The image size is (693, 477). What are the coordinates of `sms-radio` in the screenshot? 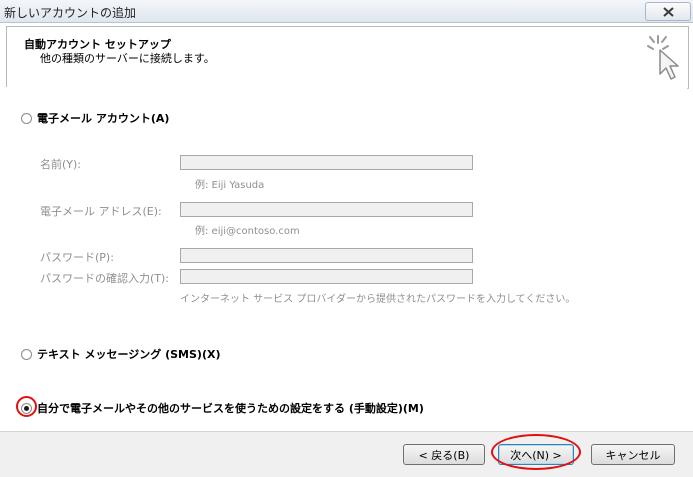 It's located at (26, 354).